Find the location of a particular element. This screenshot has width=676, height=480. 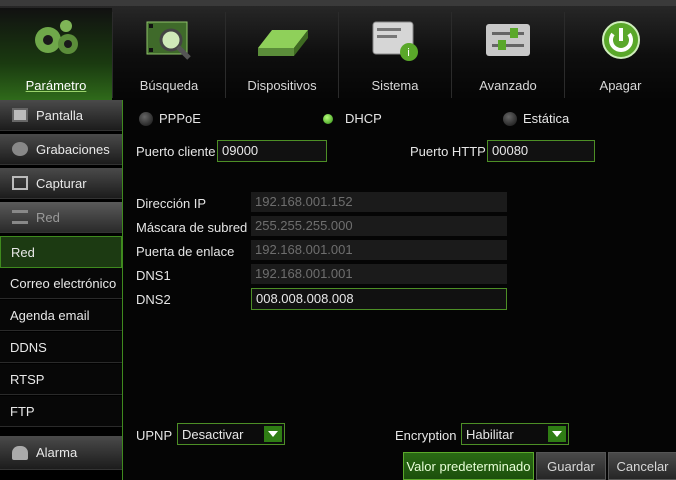

toolbar-parametro: Parámetro is located at coordinates (56, 54).